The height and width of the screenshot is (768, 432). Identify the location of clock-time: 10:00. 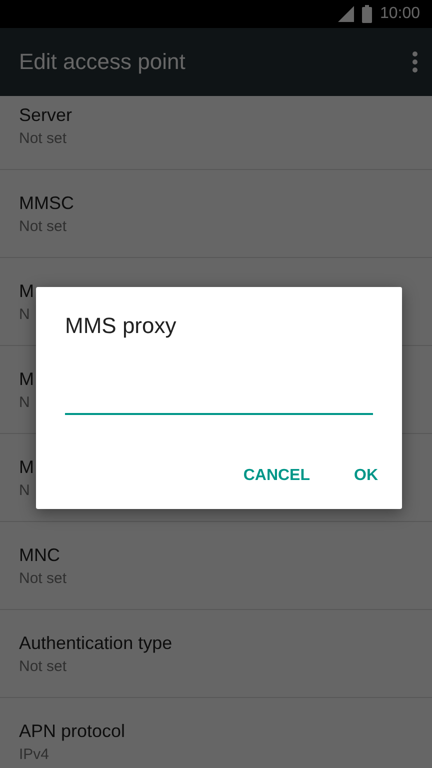
(400, 14).